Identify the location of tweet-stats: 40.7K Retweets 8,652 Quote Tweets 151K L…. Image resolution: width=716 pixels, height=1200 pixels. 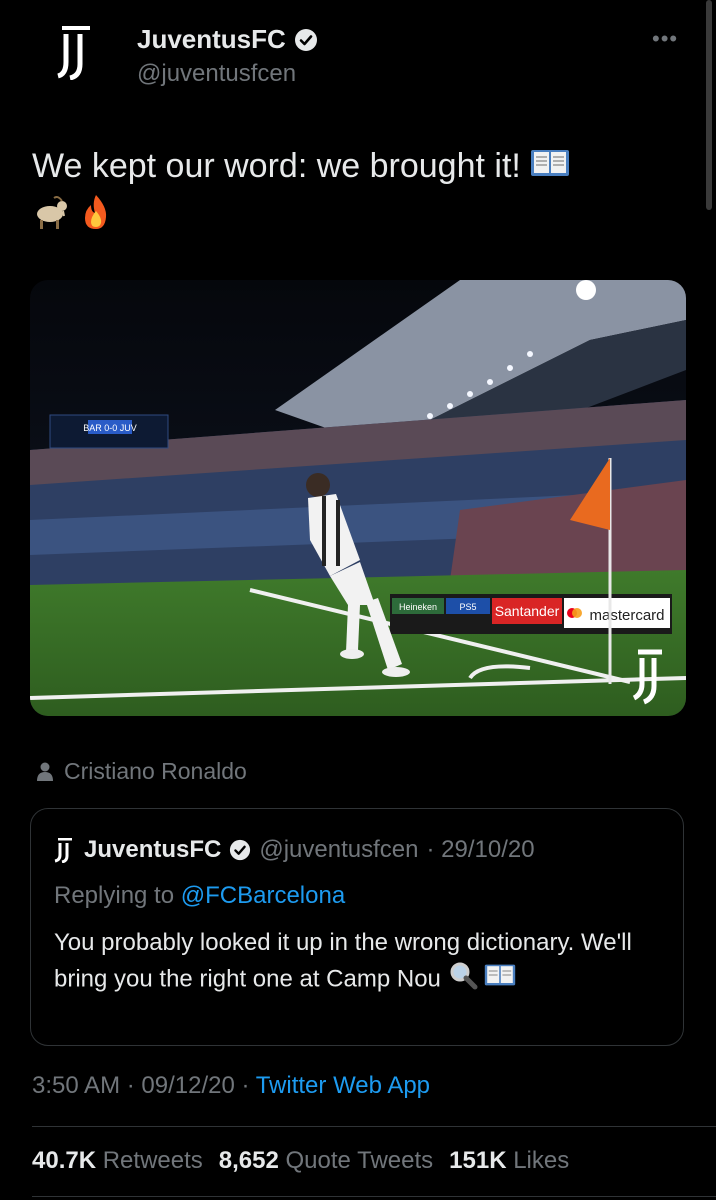
(300, 1161).